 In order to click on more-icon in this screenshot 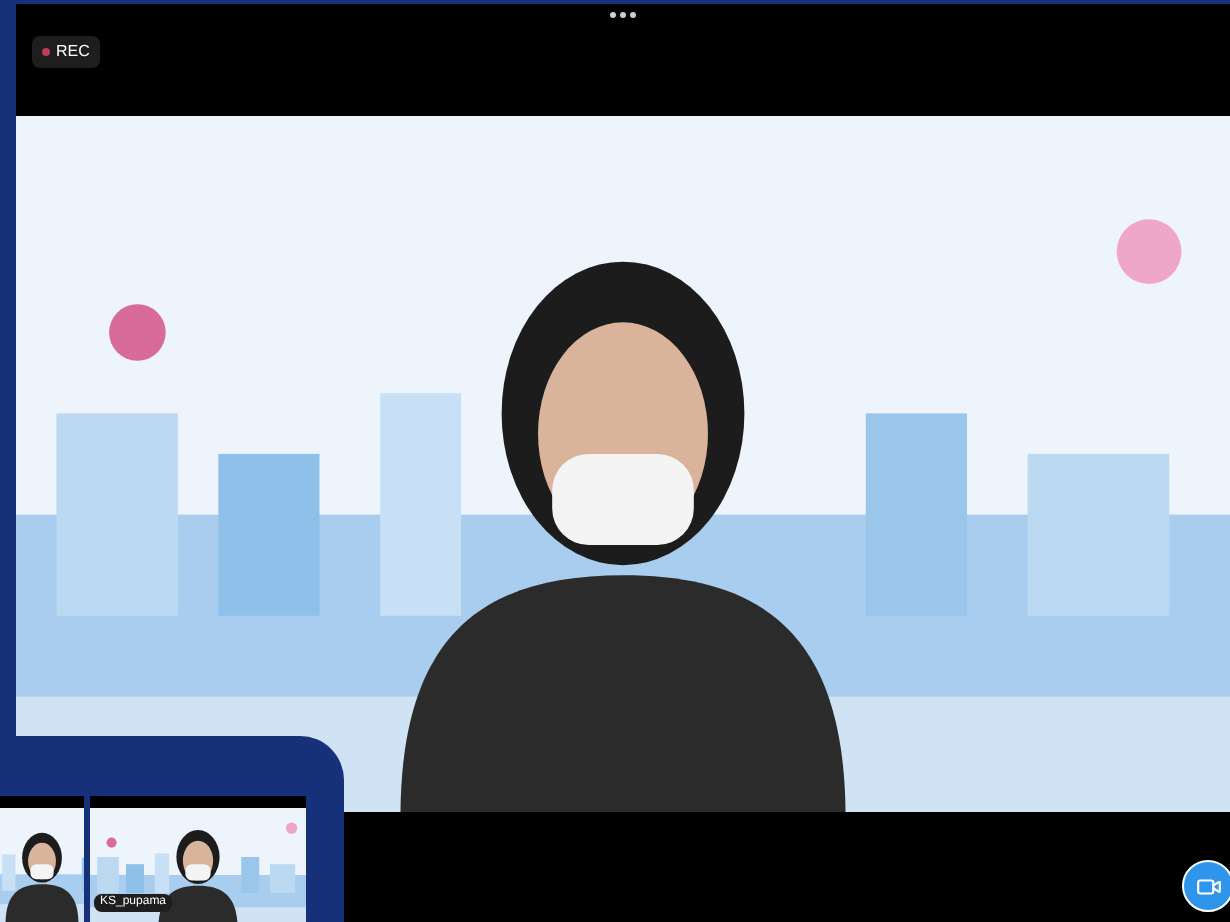, I will do `click(623, 15)`.